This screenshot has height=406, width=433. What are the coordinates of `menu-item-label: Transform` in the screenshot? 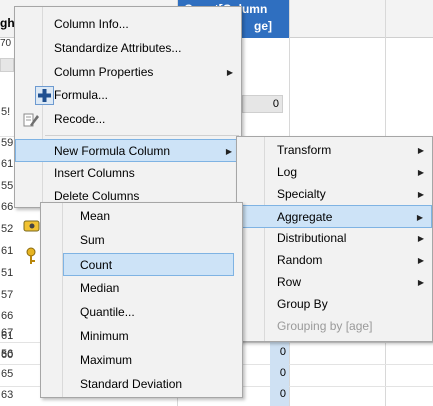 It's located at (304, 150).